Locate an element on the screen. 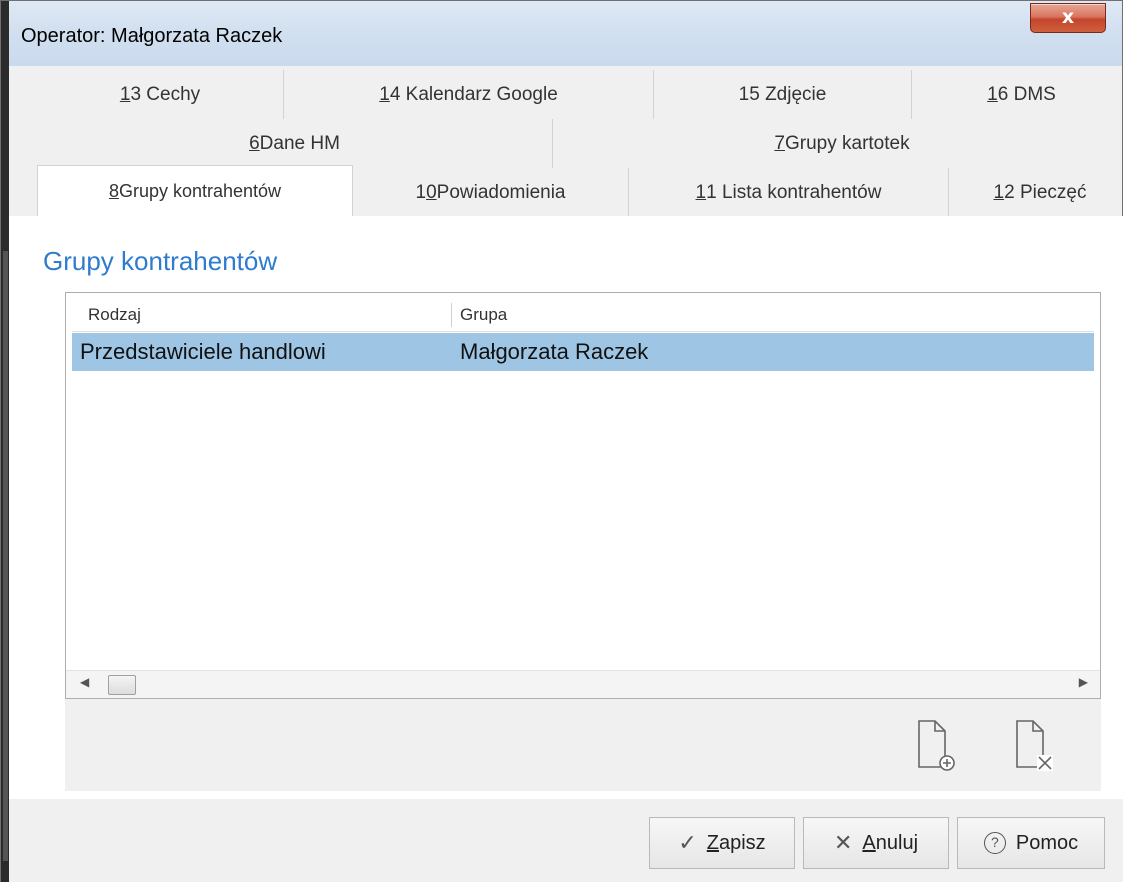 The height and width of the screenshot is (882, 1123). dialog-footer: ✓ Zapisz ✕ Anuluj ? Pomoc is located at coordinates (566, 840).